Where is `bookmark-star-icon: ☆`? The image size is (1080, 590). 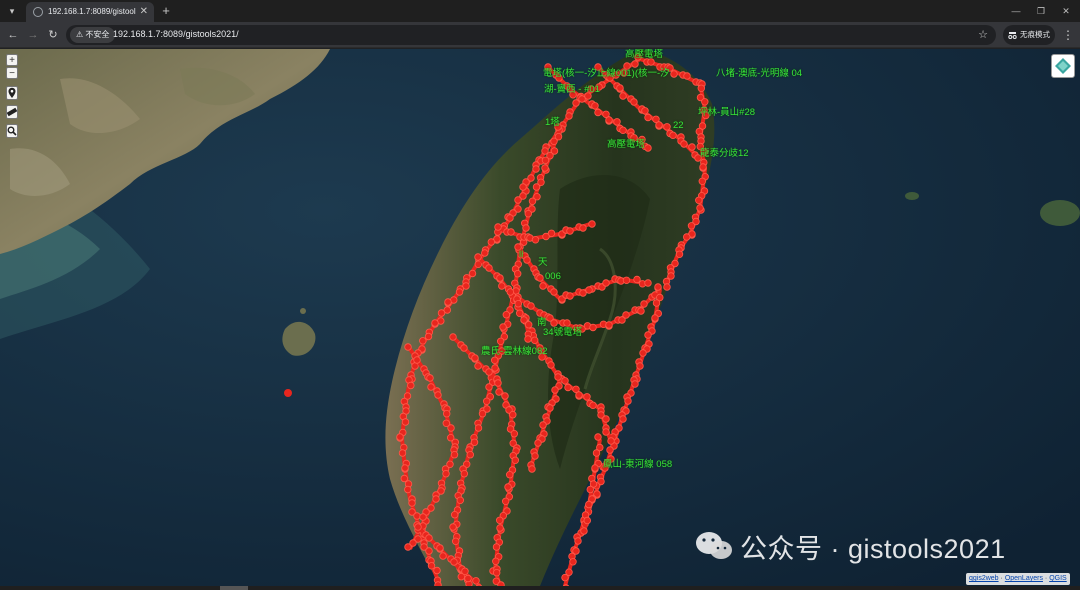 bookmark-star-icon: ☆ is located at coordinates (983, 35).